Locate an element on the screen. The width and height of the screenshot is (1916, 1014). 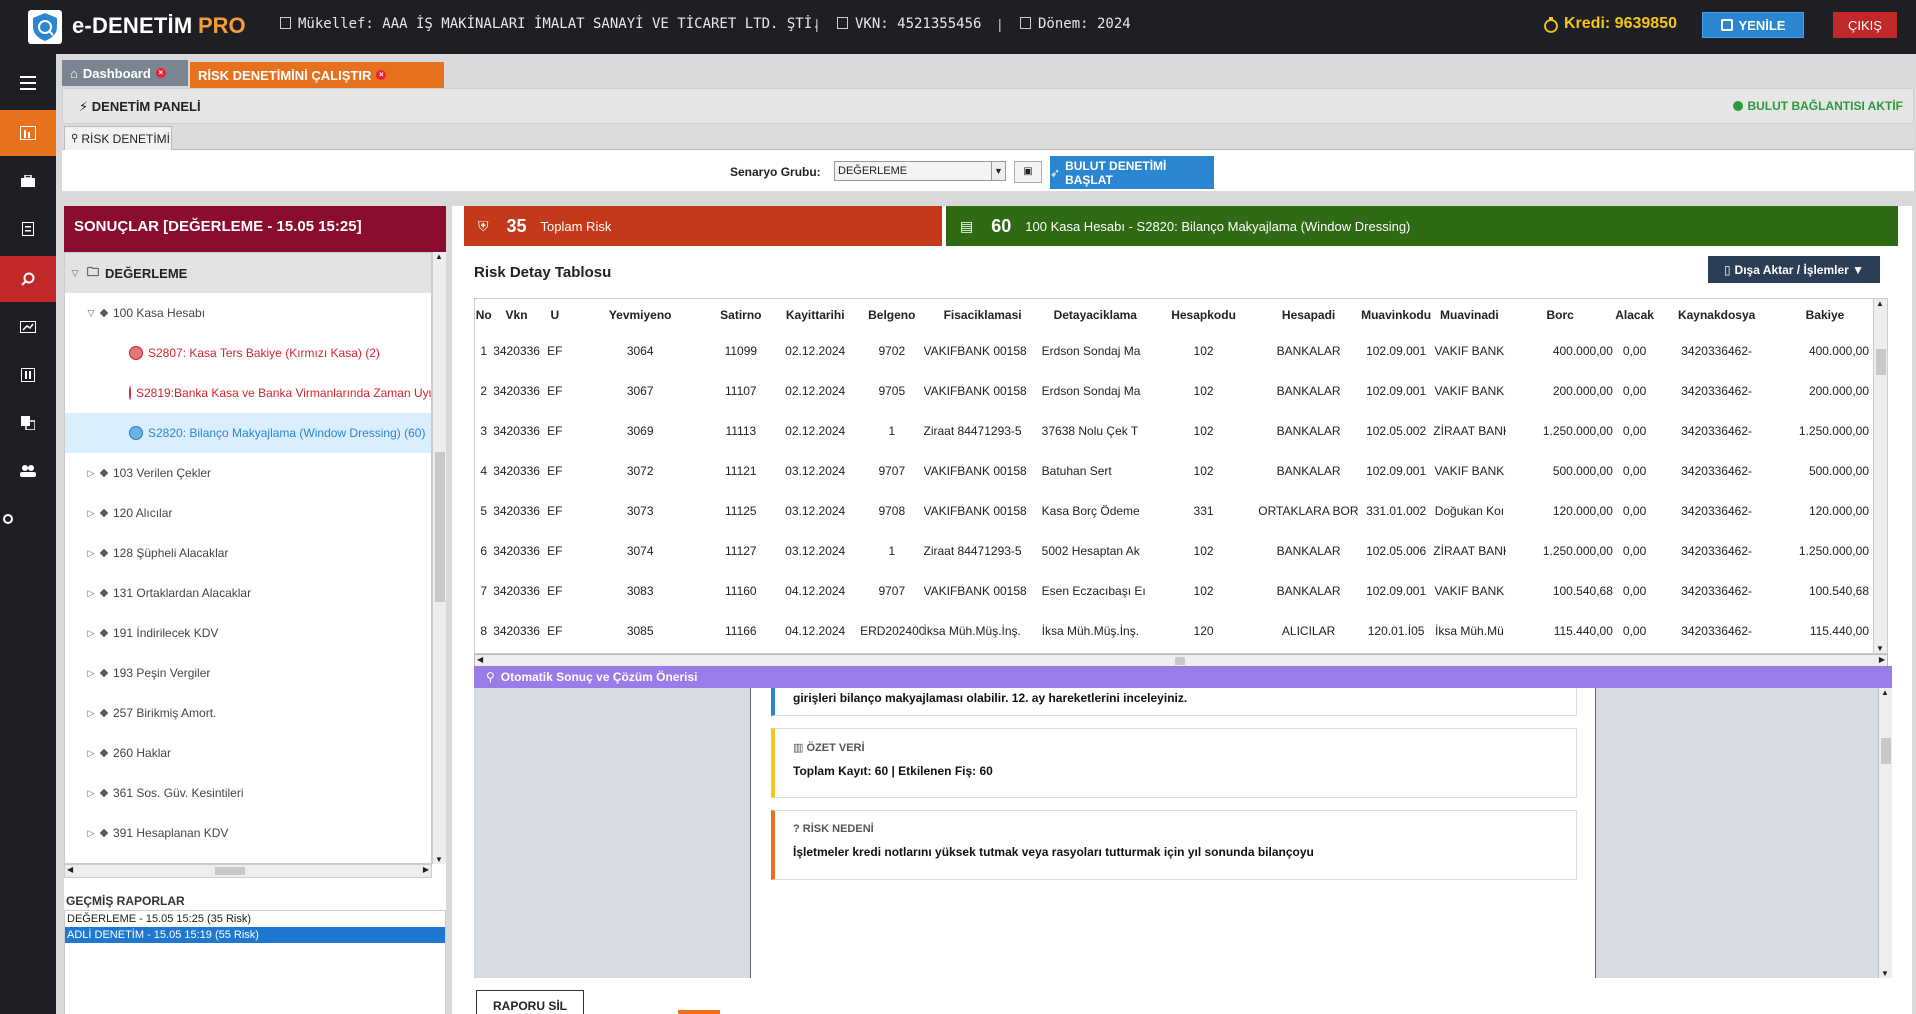
logout-button: ÇIKIŞ is located at coordinates (1865, 25).